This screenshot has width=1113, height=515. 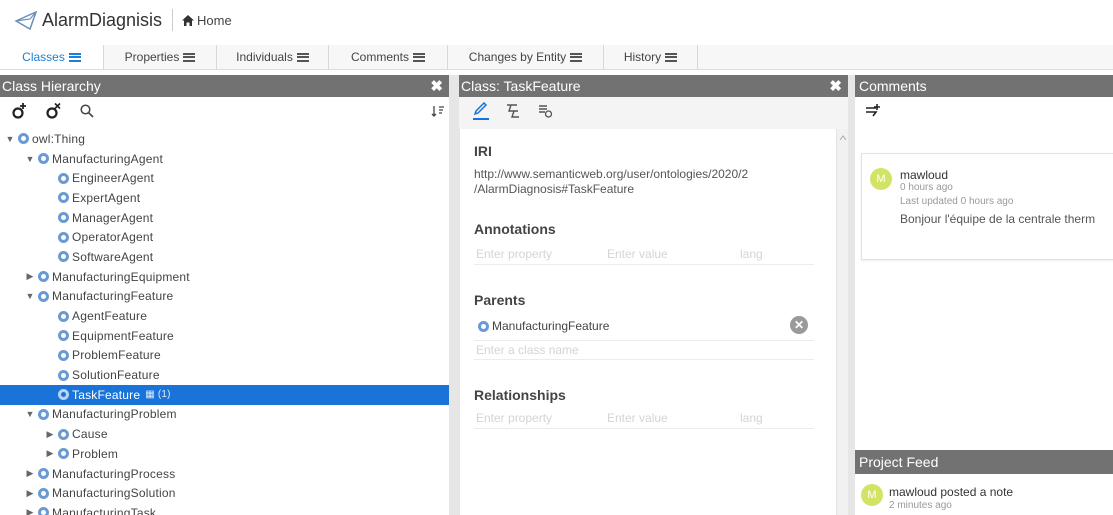 What do you see at coordinates (951, 492) in the screenshot?
I see `feed-entry: mawloud posted a note` at bounding box center [951, 492].